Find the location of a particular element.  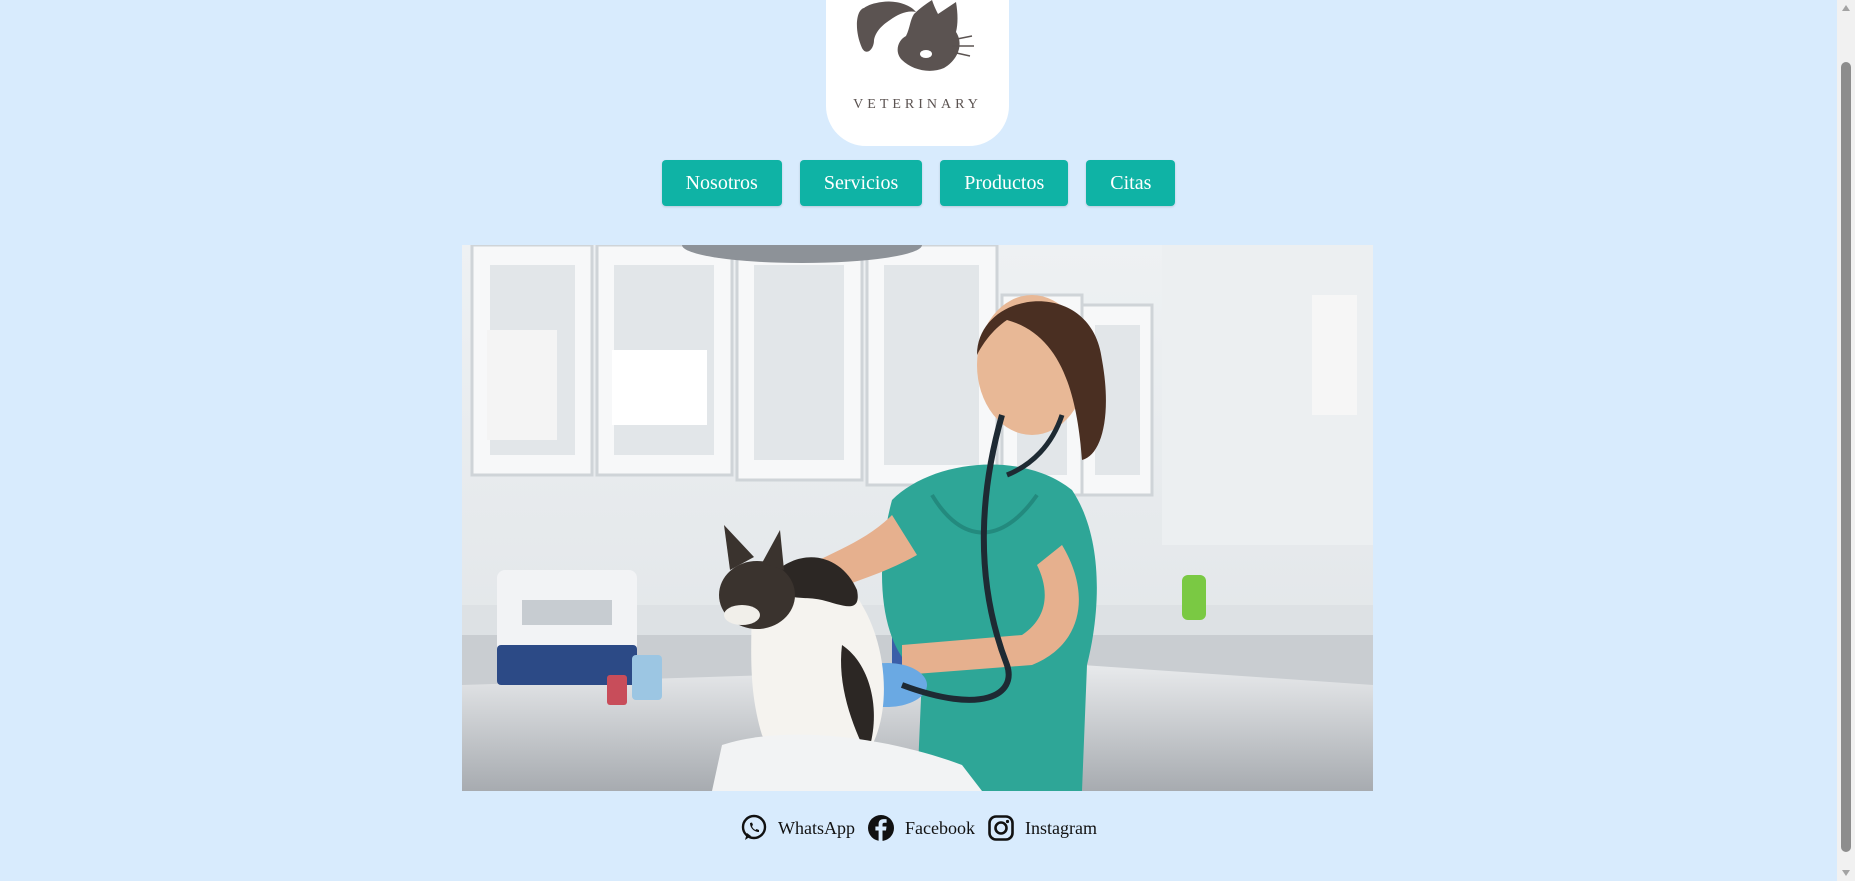

facebook-label: Facebook is located at coordinates (940, 827).